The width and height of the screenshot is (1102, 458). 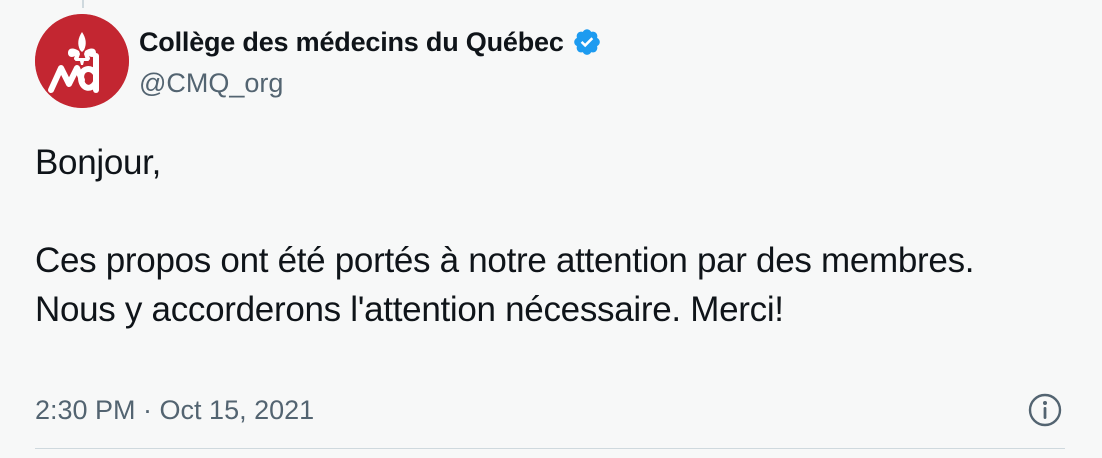 I want to click on avatar, so click(x=82, y=61).